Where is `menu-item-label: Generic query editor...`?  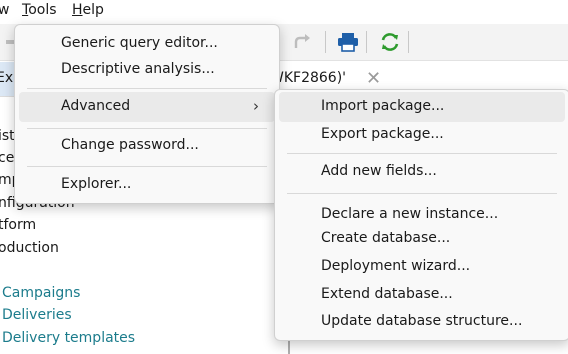
menu-item-label: Generic query editor... is located at coordinates (139, 43).